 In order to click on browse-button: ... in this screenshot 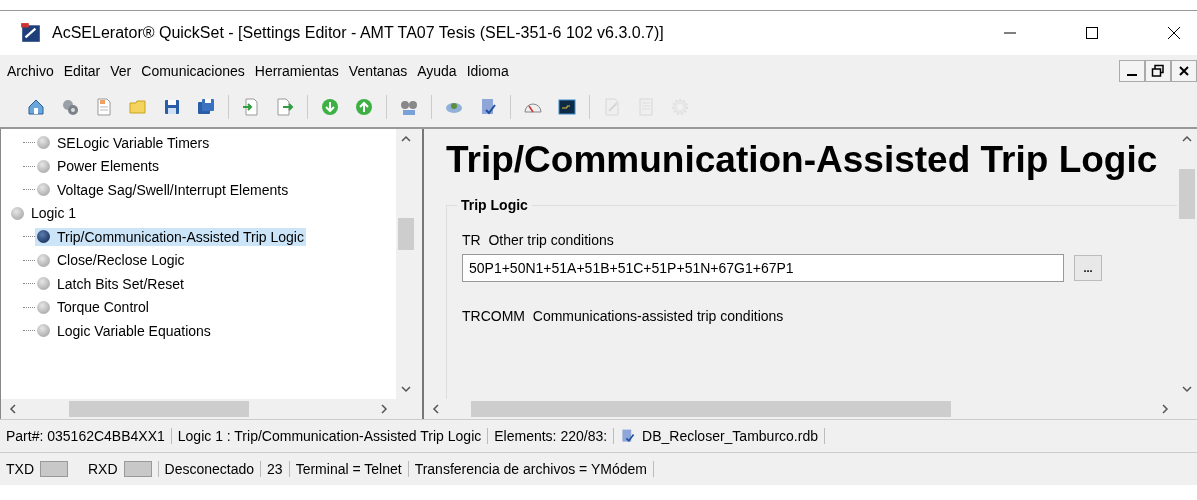, I will do `click(1088, 268)`.